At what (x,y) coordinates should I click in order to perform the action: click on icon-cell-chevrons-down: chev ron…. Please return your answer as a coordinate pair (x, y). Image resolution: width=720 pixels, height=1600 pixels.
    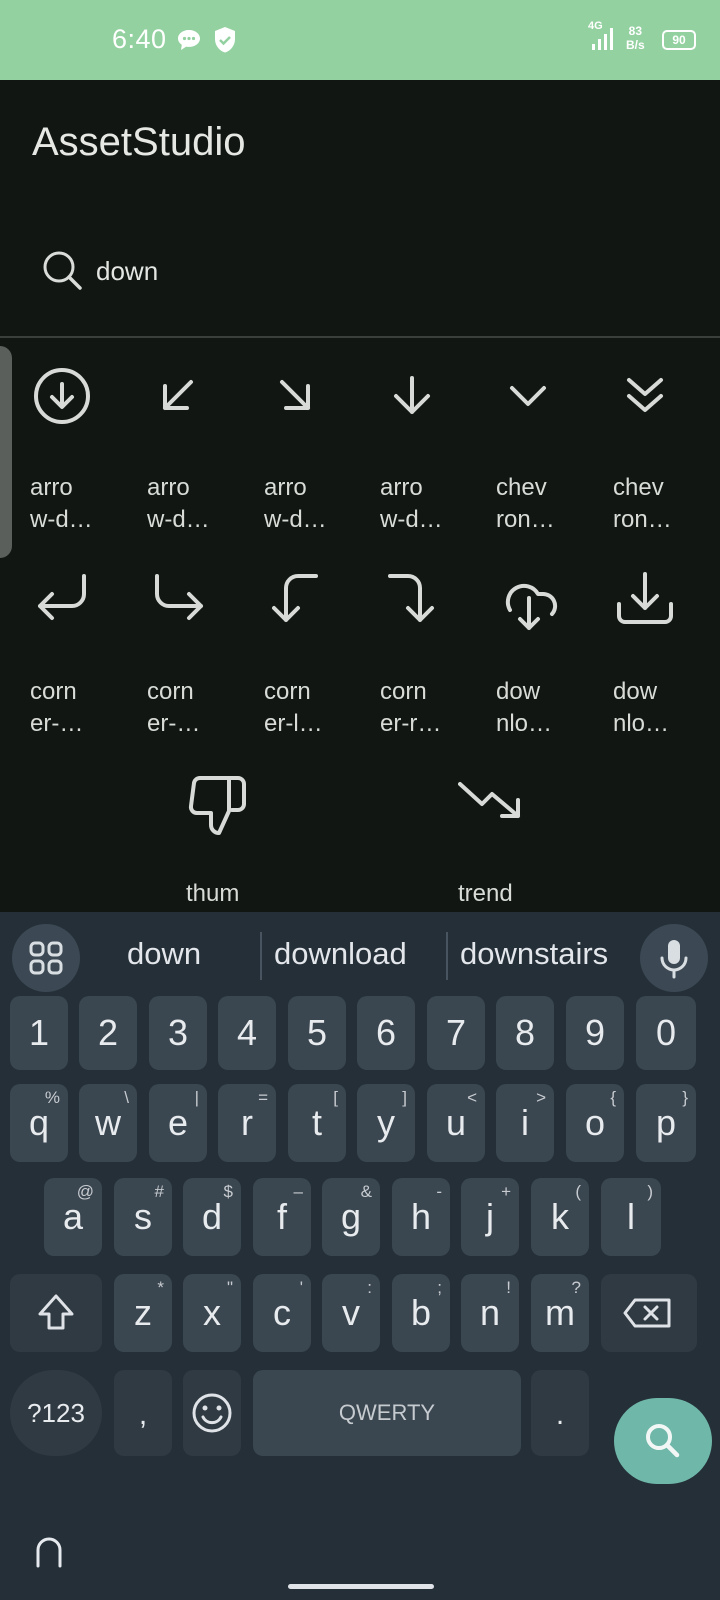
    Looking at the image, I should click on (666, 456).